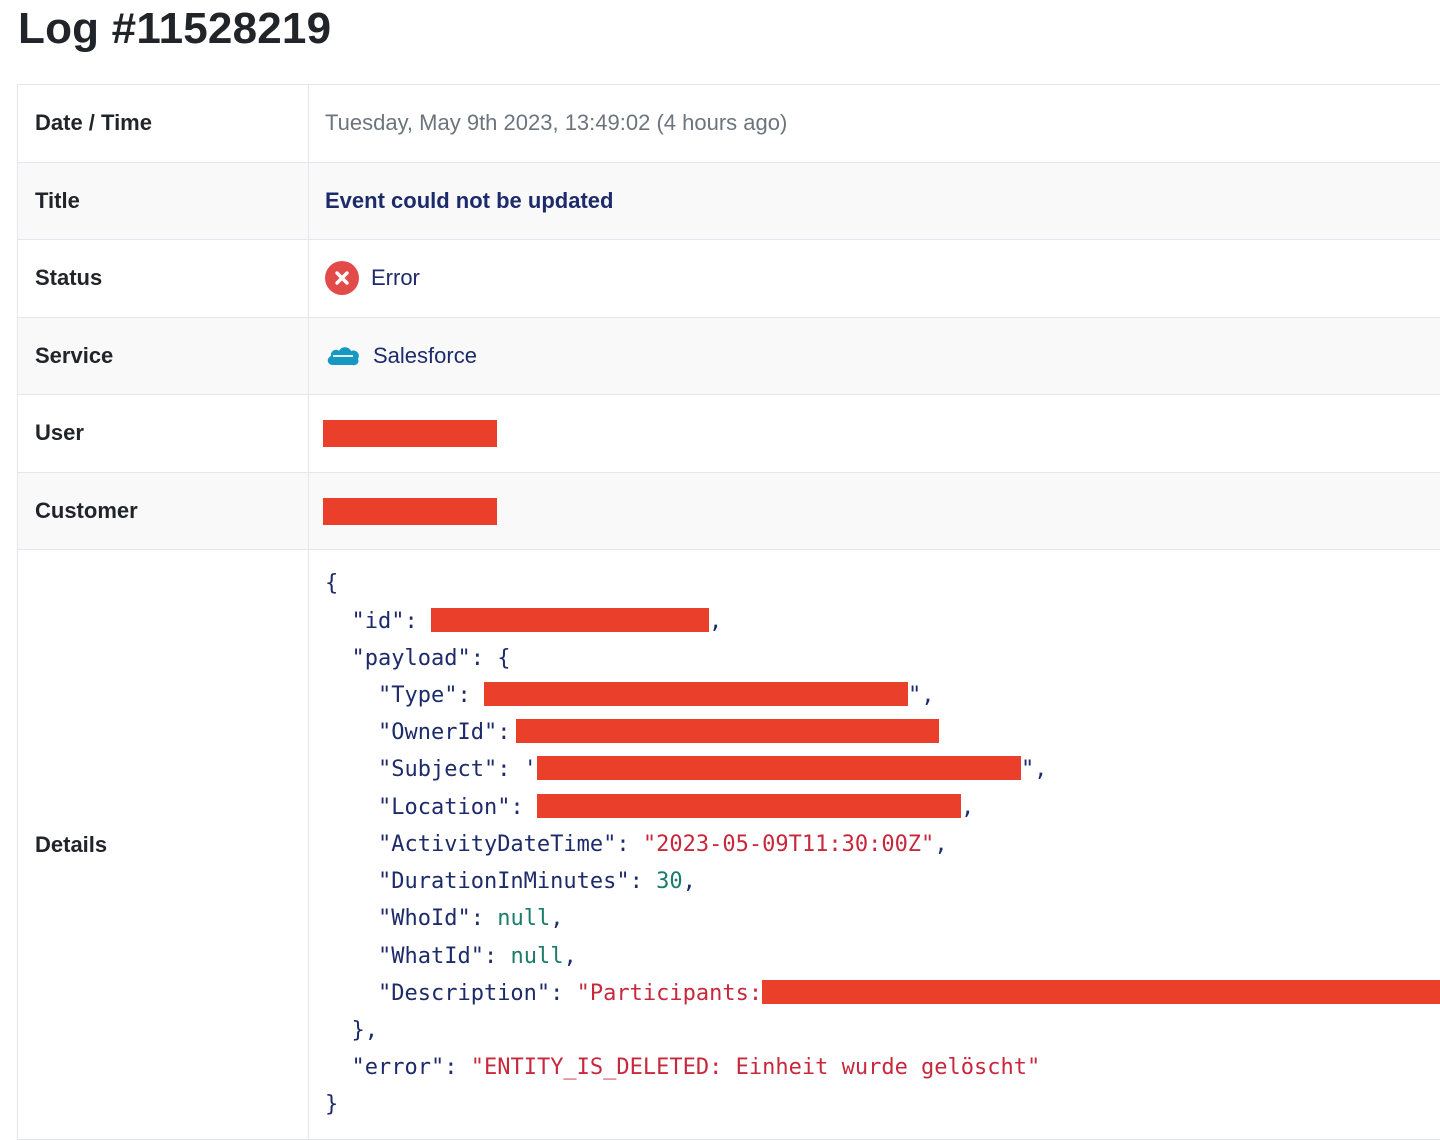  I want to click on status-label: Status, so click(163, 279).